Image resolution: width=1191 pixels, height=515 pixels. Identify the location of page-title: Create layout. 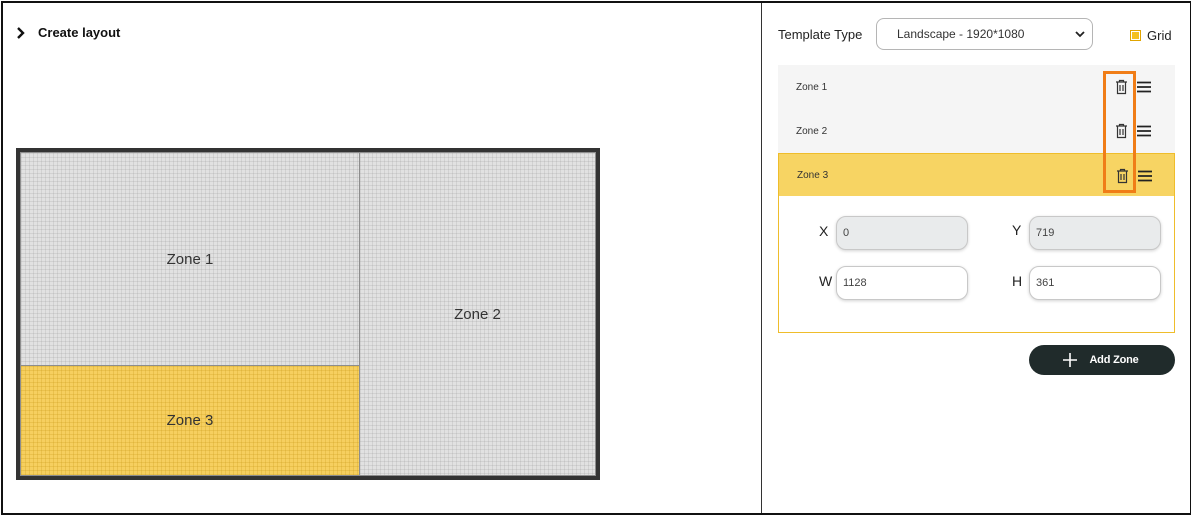
(79, 32).